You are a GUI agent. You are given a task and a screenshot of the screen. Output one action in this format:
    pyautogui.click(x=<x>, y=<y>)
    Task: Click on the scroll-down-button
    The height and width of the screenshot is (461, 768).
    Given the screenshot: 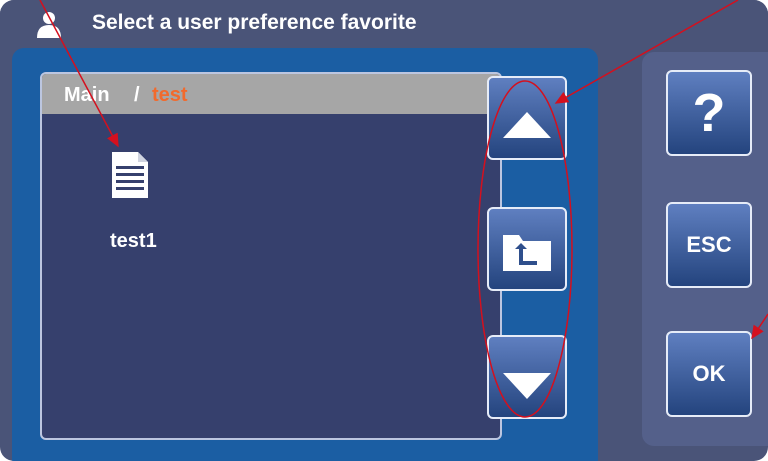 What is the action you would take?
    pyautogui.click(x=527, y=377)
    